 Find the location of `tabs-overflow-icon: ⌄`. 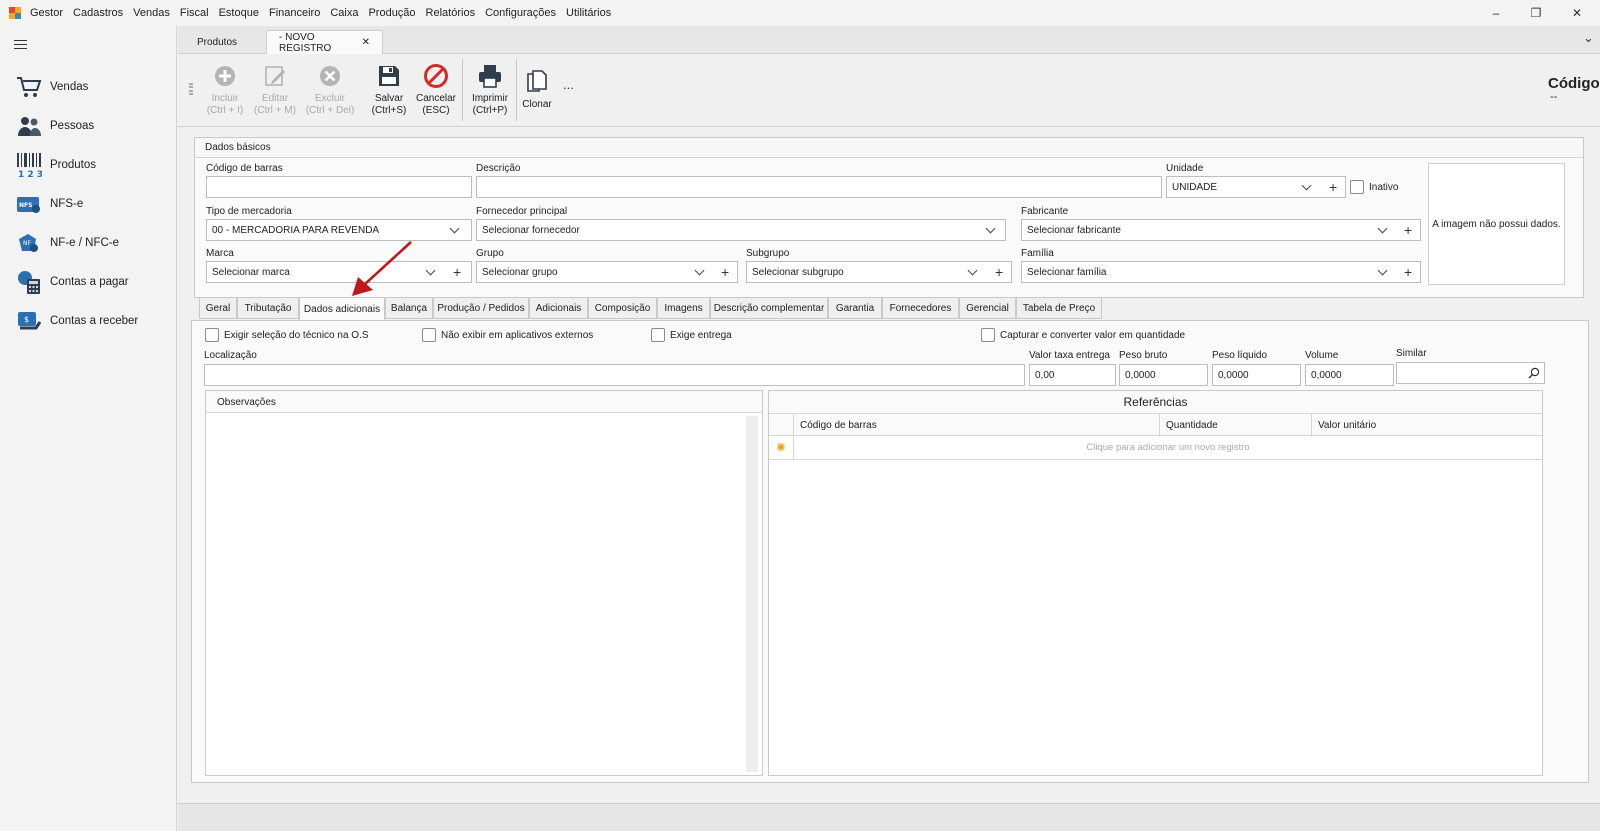

tabs-overflow-icon: ⌄ is located at coordinates (1588, 38).